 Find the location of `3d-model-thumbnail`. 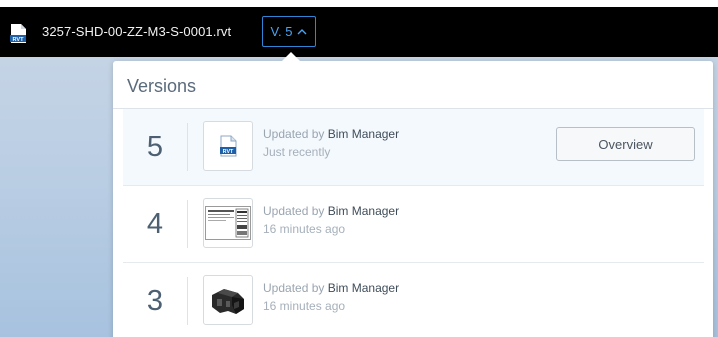

3d-model-thumbnail is located at coordinates (228, 301).